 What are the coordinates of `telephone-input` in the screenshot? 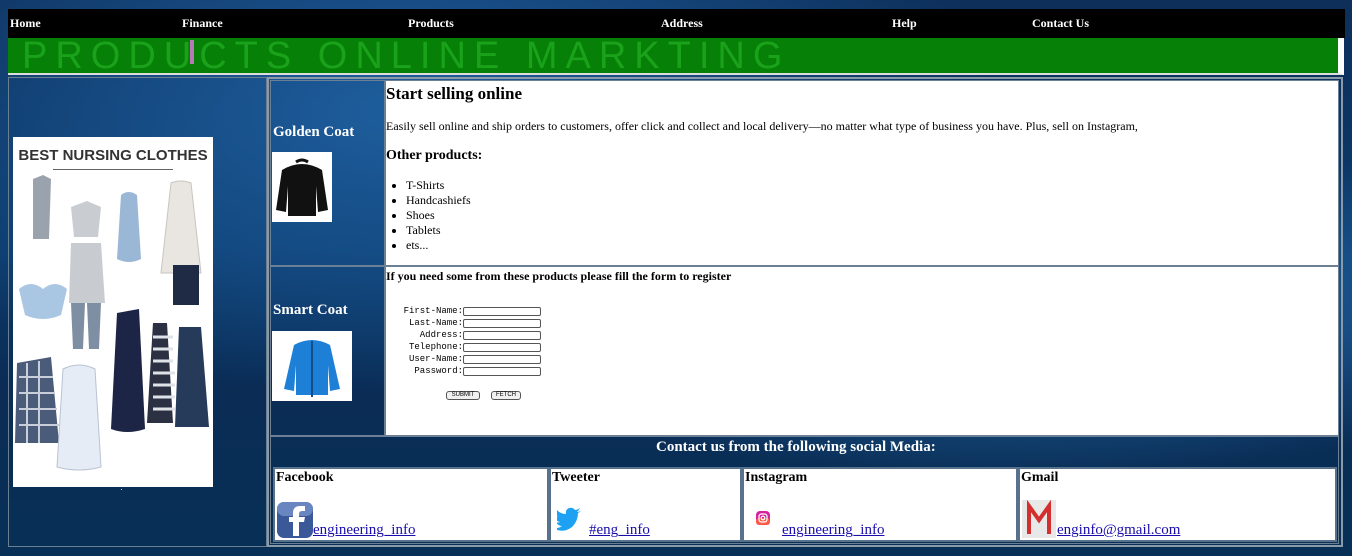 It's located at (502, 347).